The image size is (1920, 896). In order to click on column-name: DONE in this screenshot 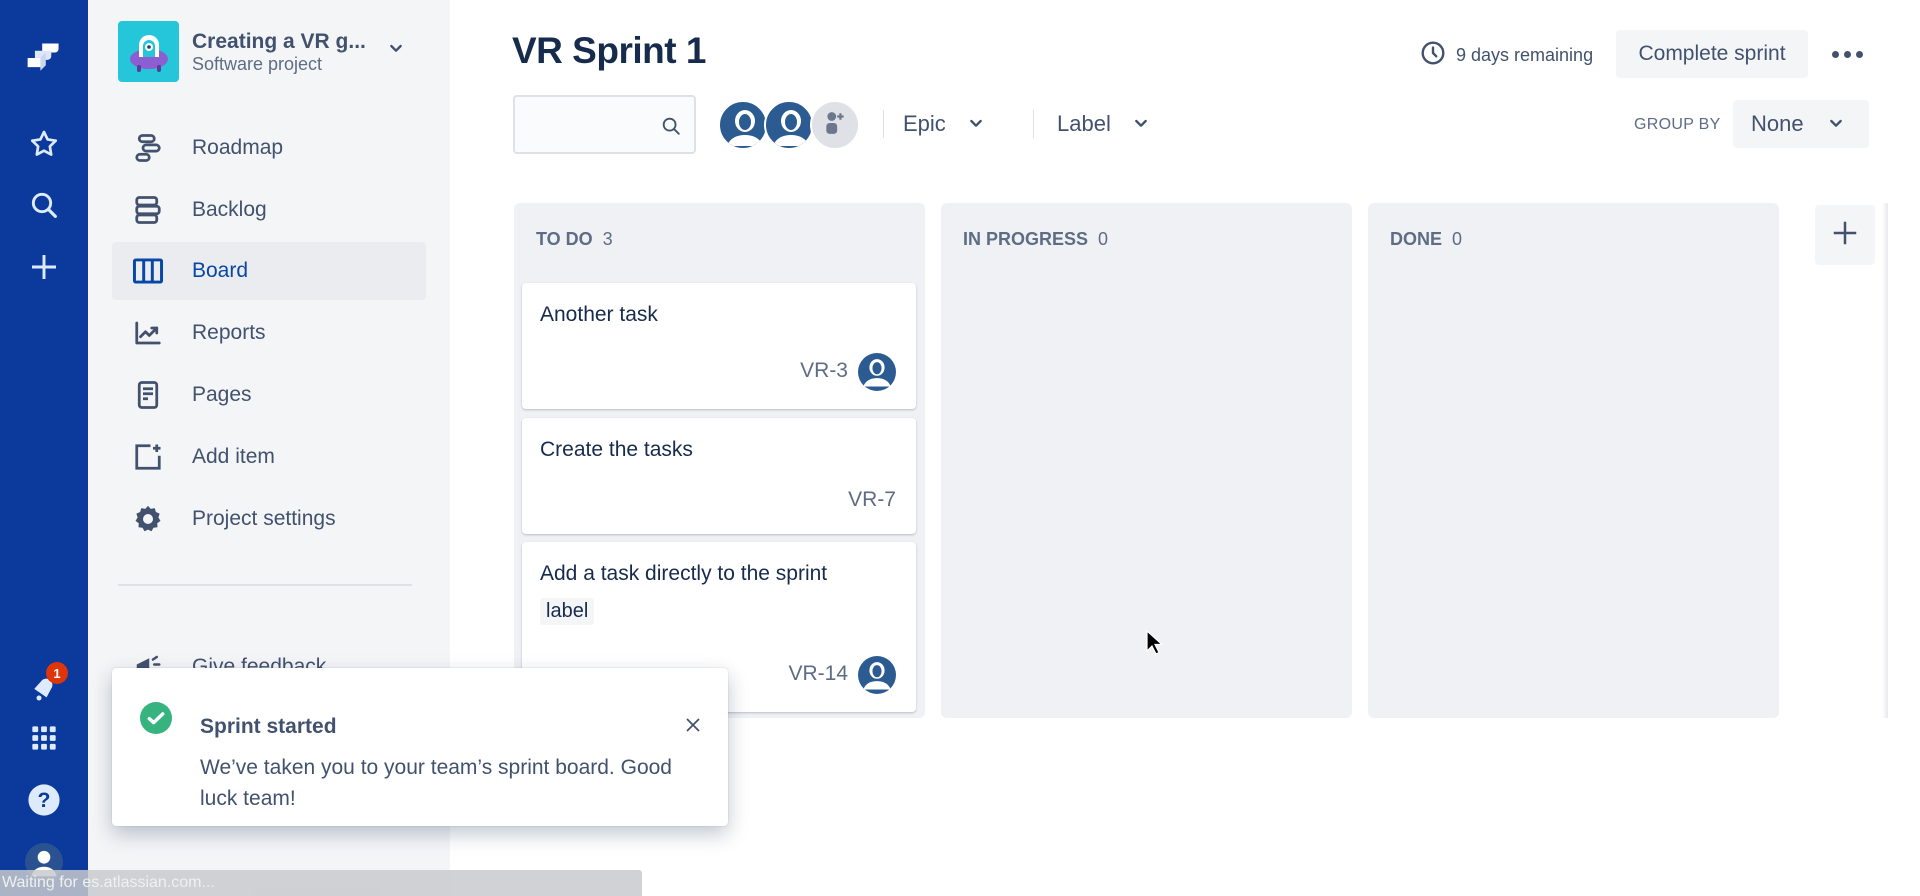, I will do `click(1416, 239)`.